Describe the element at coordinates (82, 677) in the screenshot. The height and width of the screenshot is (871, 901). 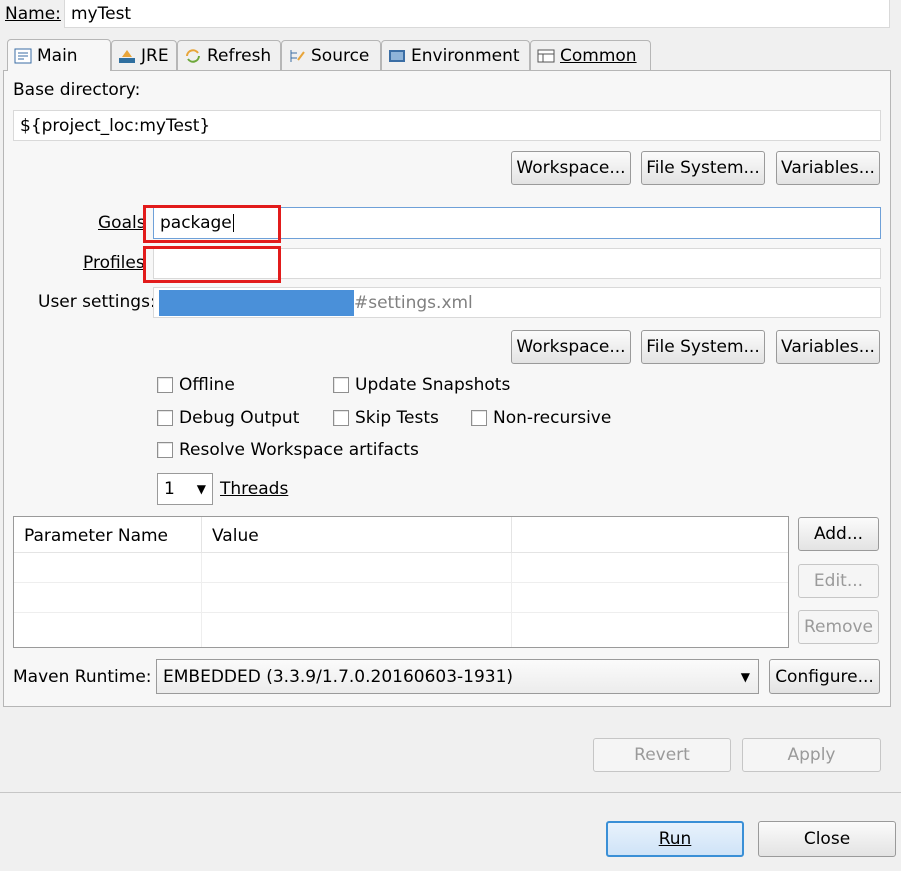
I see `maven-runtime-label: Maven Runtime:` at that location.